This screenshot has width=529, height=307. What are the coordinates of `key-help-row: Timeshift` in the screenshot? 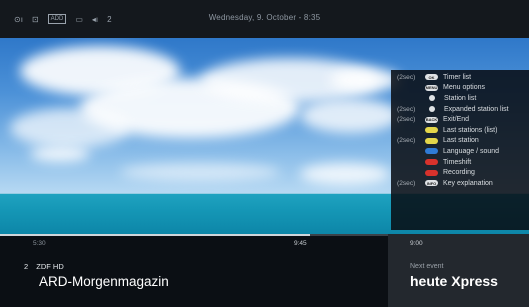 It's located at (463, 162).